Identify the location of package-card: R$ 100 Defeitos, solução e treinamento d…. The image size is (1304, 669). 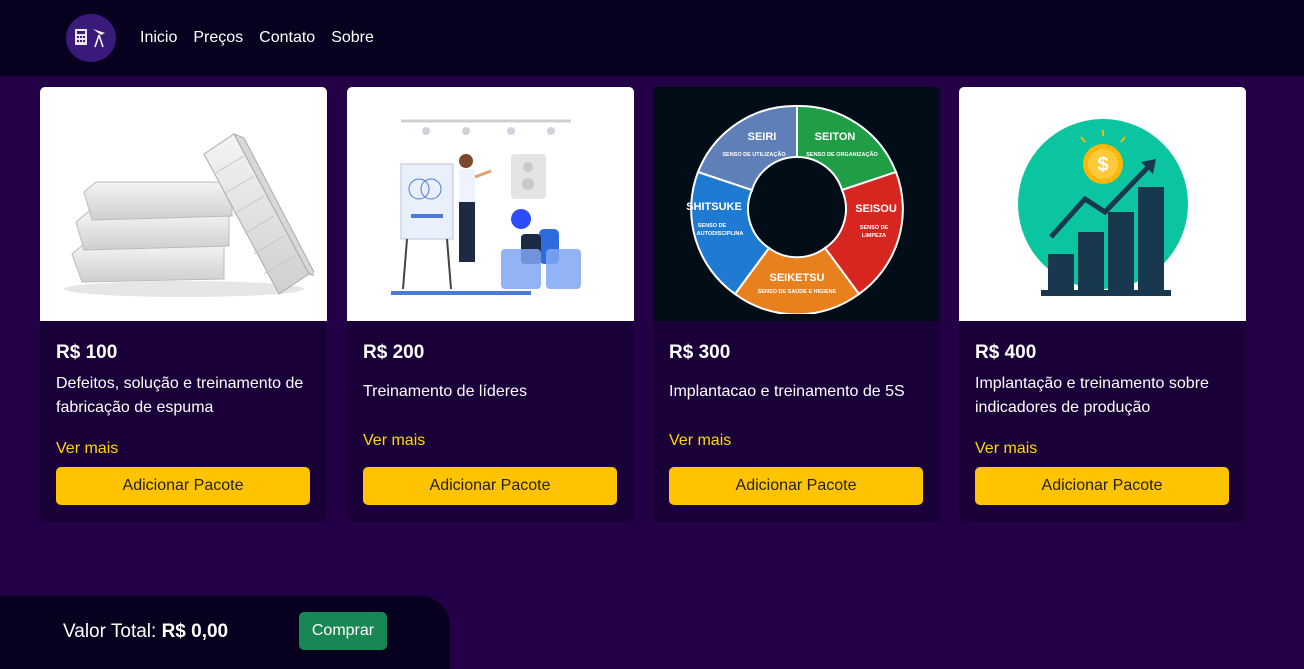
(183, 304).